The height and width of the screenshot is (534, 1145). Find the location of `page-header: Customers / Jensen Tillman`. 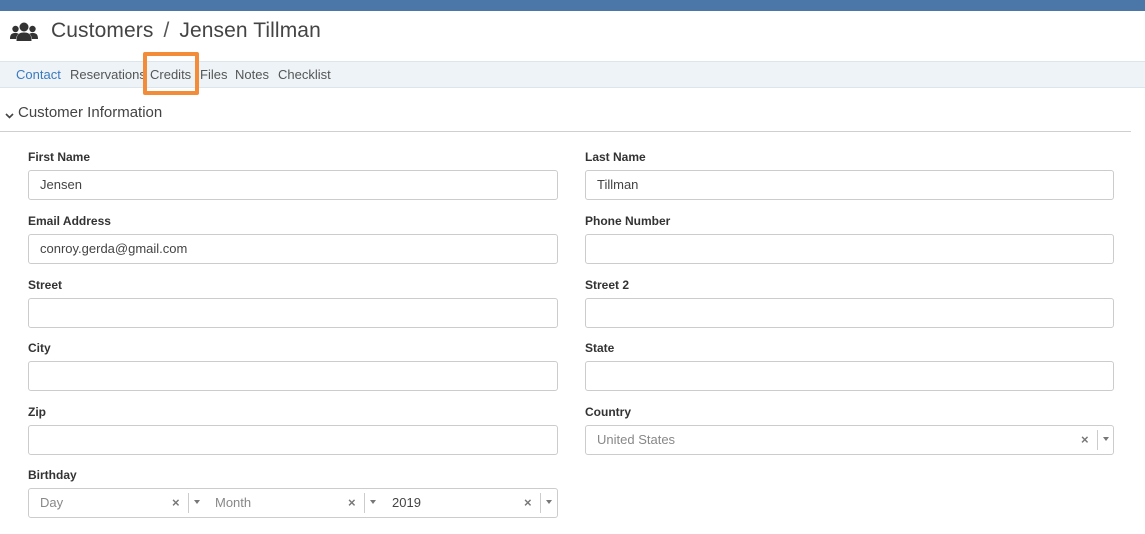

page-header: Customers / Jensen Tillman is located at coordinates (572, 36).